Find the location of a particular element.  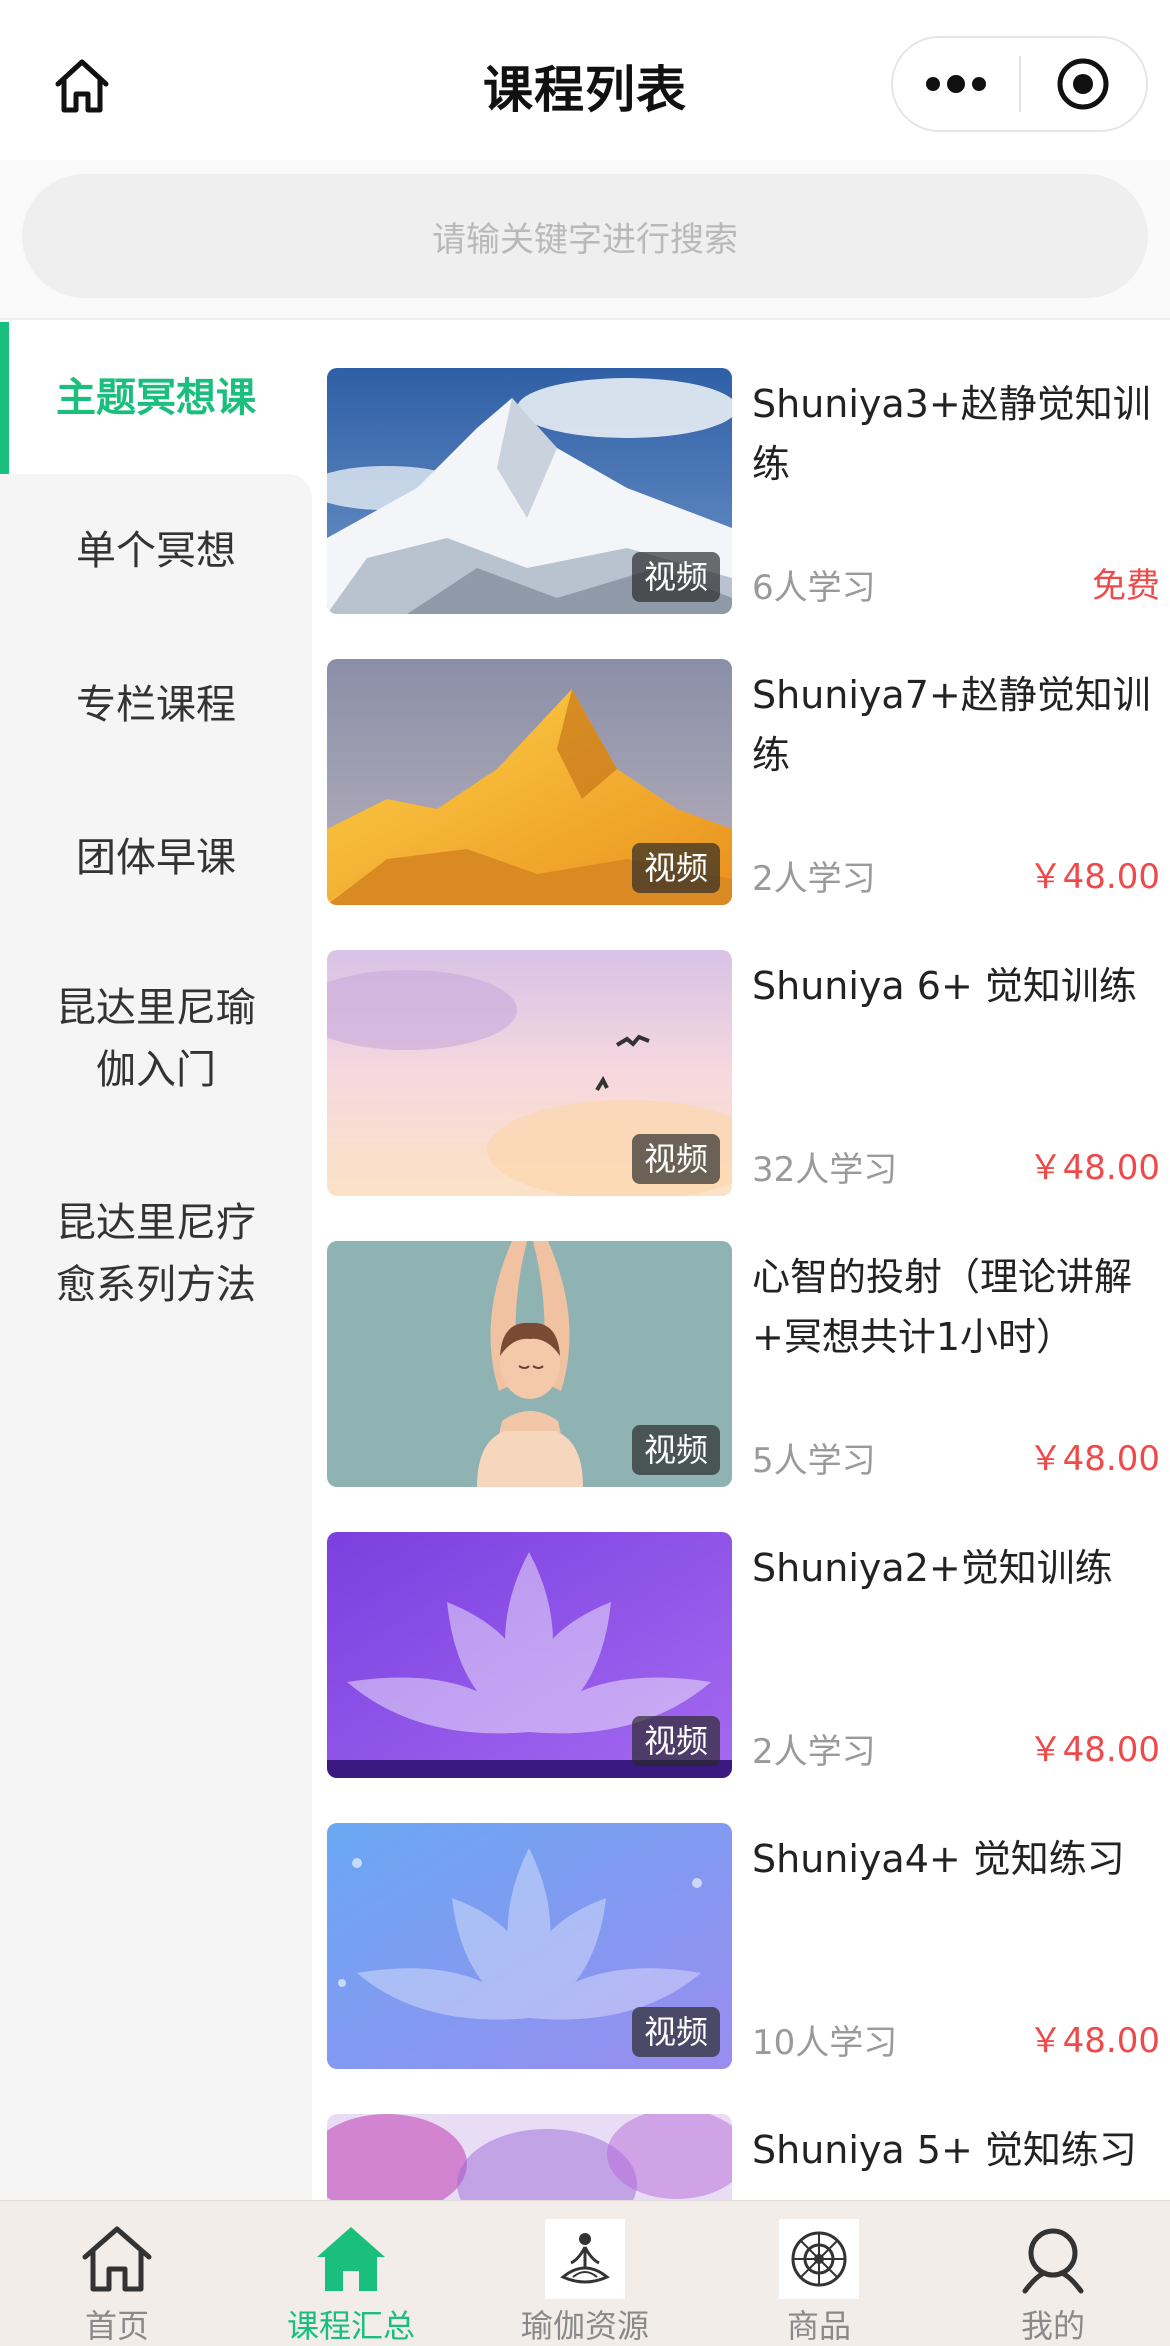

tab-label: 商品 is located at coordinates (818, 2326).